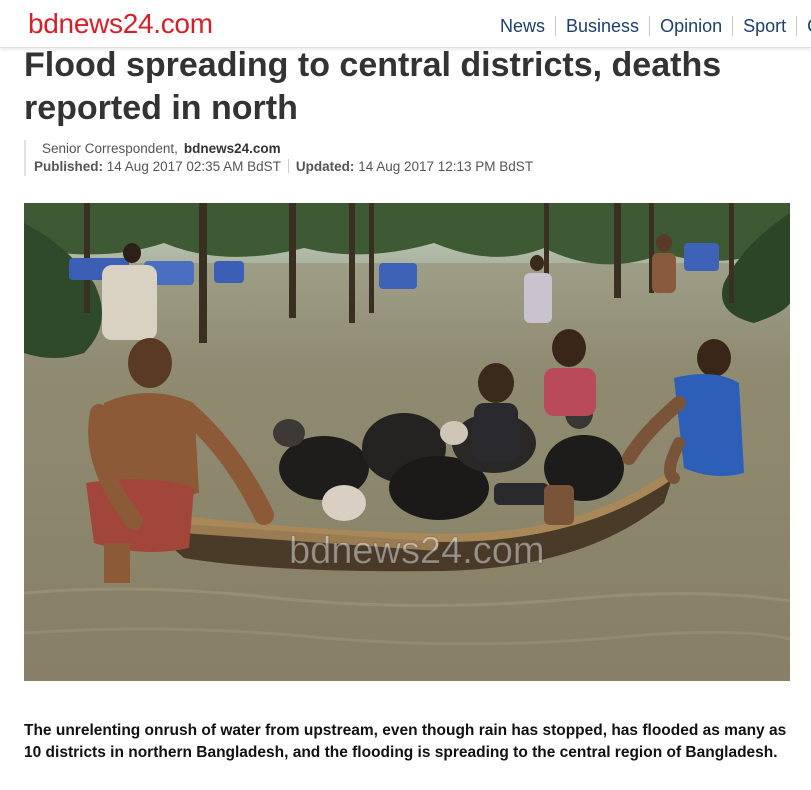 This screenshot has height=790, width=811. I want to click on nav-item-news: News, so click(522, 26).